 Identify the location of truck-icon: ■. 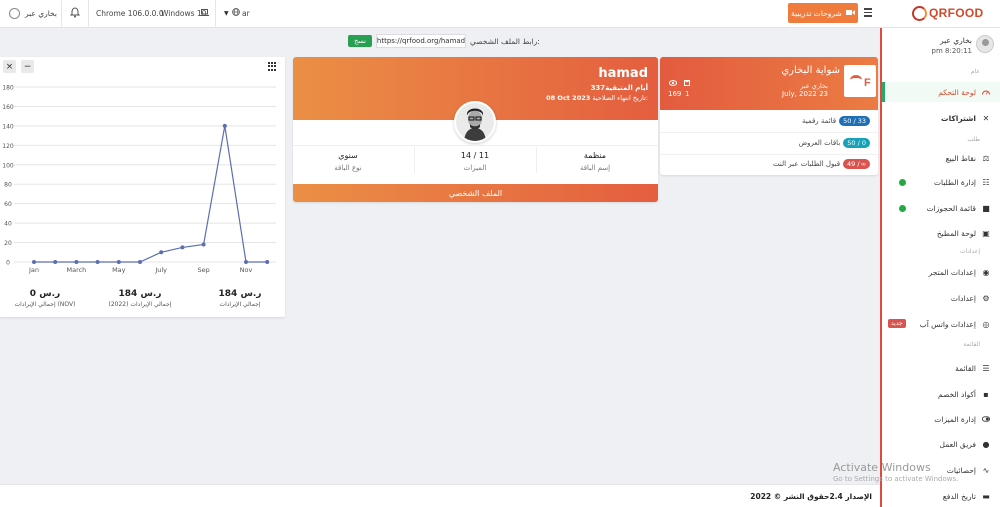
(986, 208).